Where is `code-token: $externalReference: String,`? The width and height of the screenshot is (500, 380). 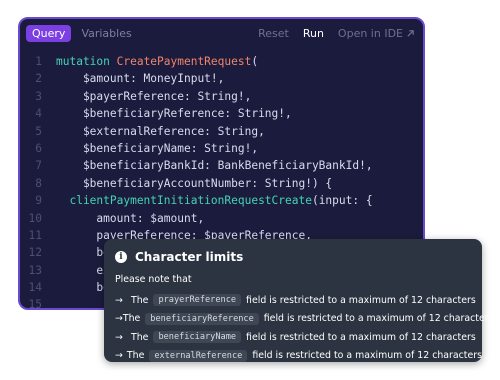 code-token: $externalReference: String, is located at coordinates (160, 131).